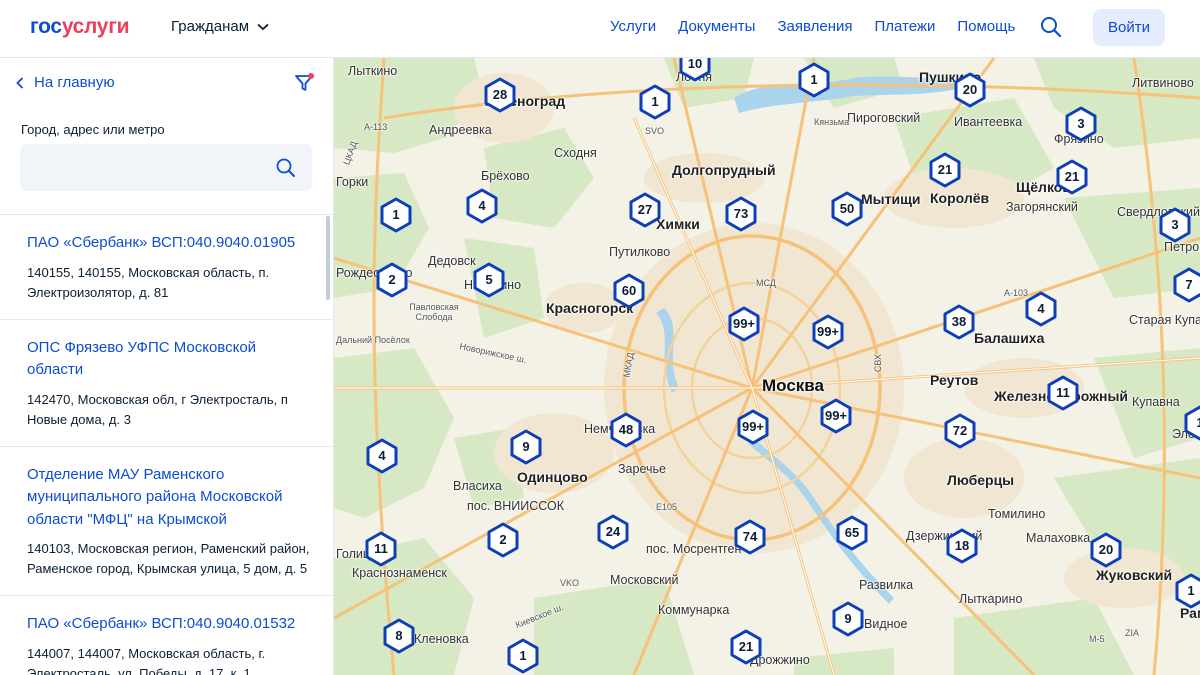  Describe the element at coordinates (460, 130) in the screenshot. I see `map-label: Андреевка` at that location.